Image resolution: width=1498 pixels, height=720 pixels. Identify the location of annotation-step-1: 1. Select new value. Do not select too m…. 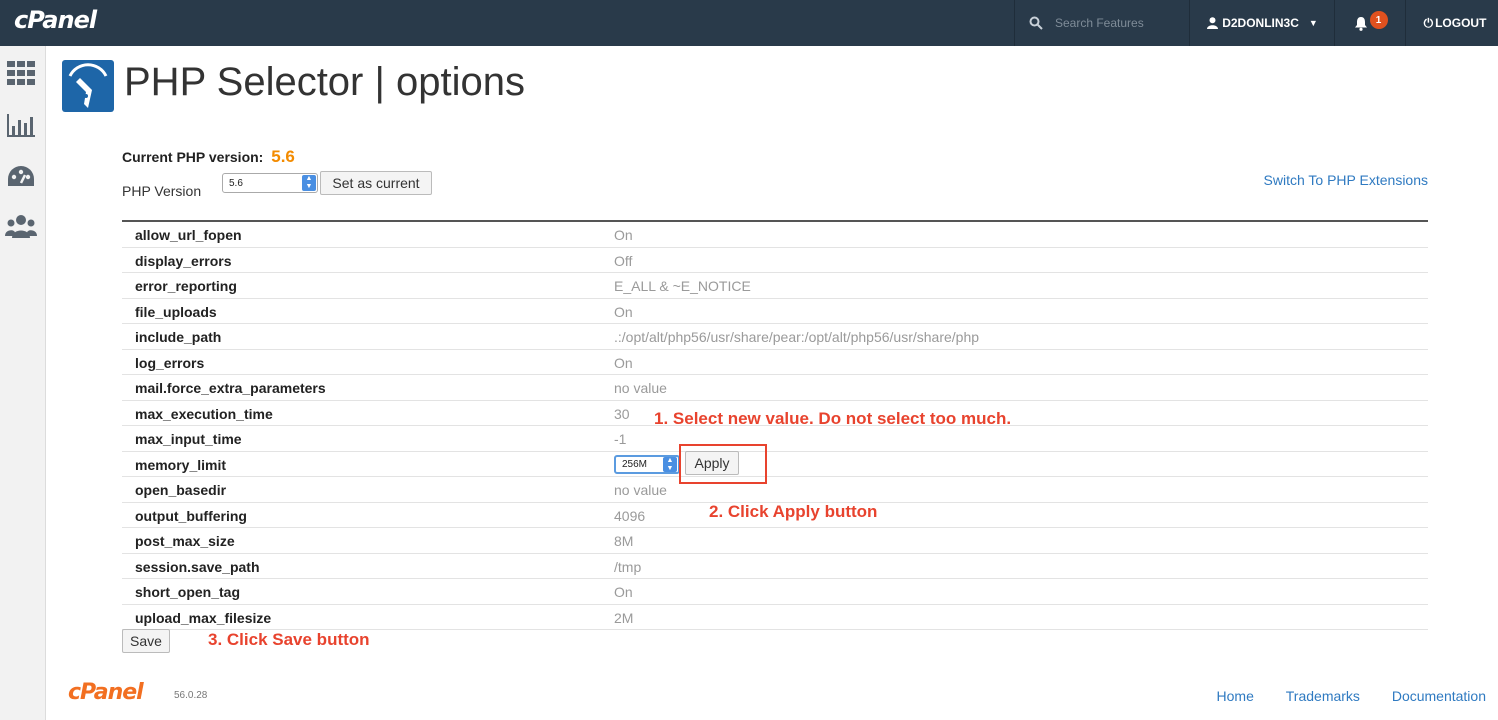
(833, 418).